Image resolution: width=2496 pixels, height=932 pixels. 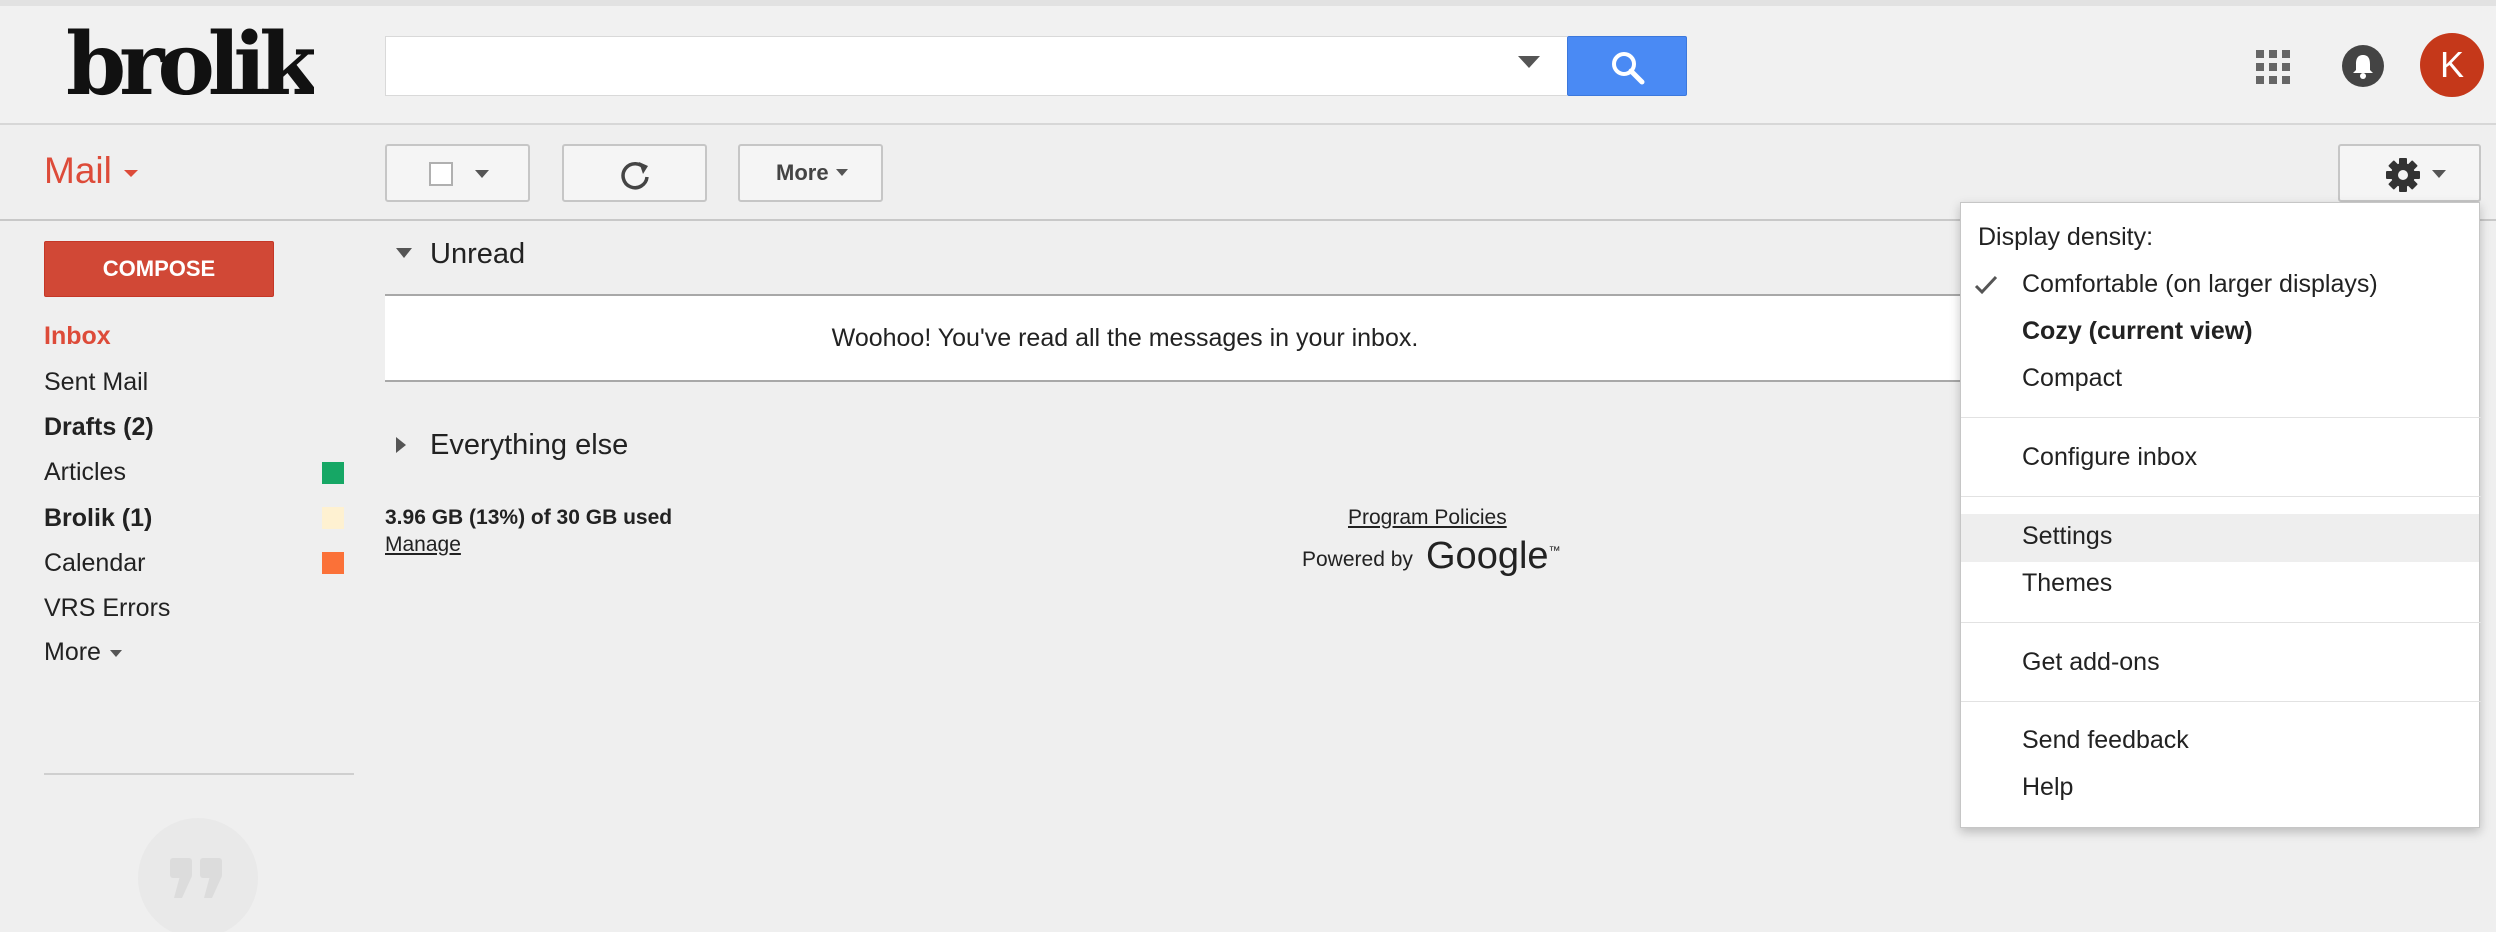 I want to click on expand-section-icon, so click(x=401, y=445).